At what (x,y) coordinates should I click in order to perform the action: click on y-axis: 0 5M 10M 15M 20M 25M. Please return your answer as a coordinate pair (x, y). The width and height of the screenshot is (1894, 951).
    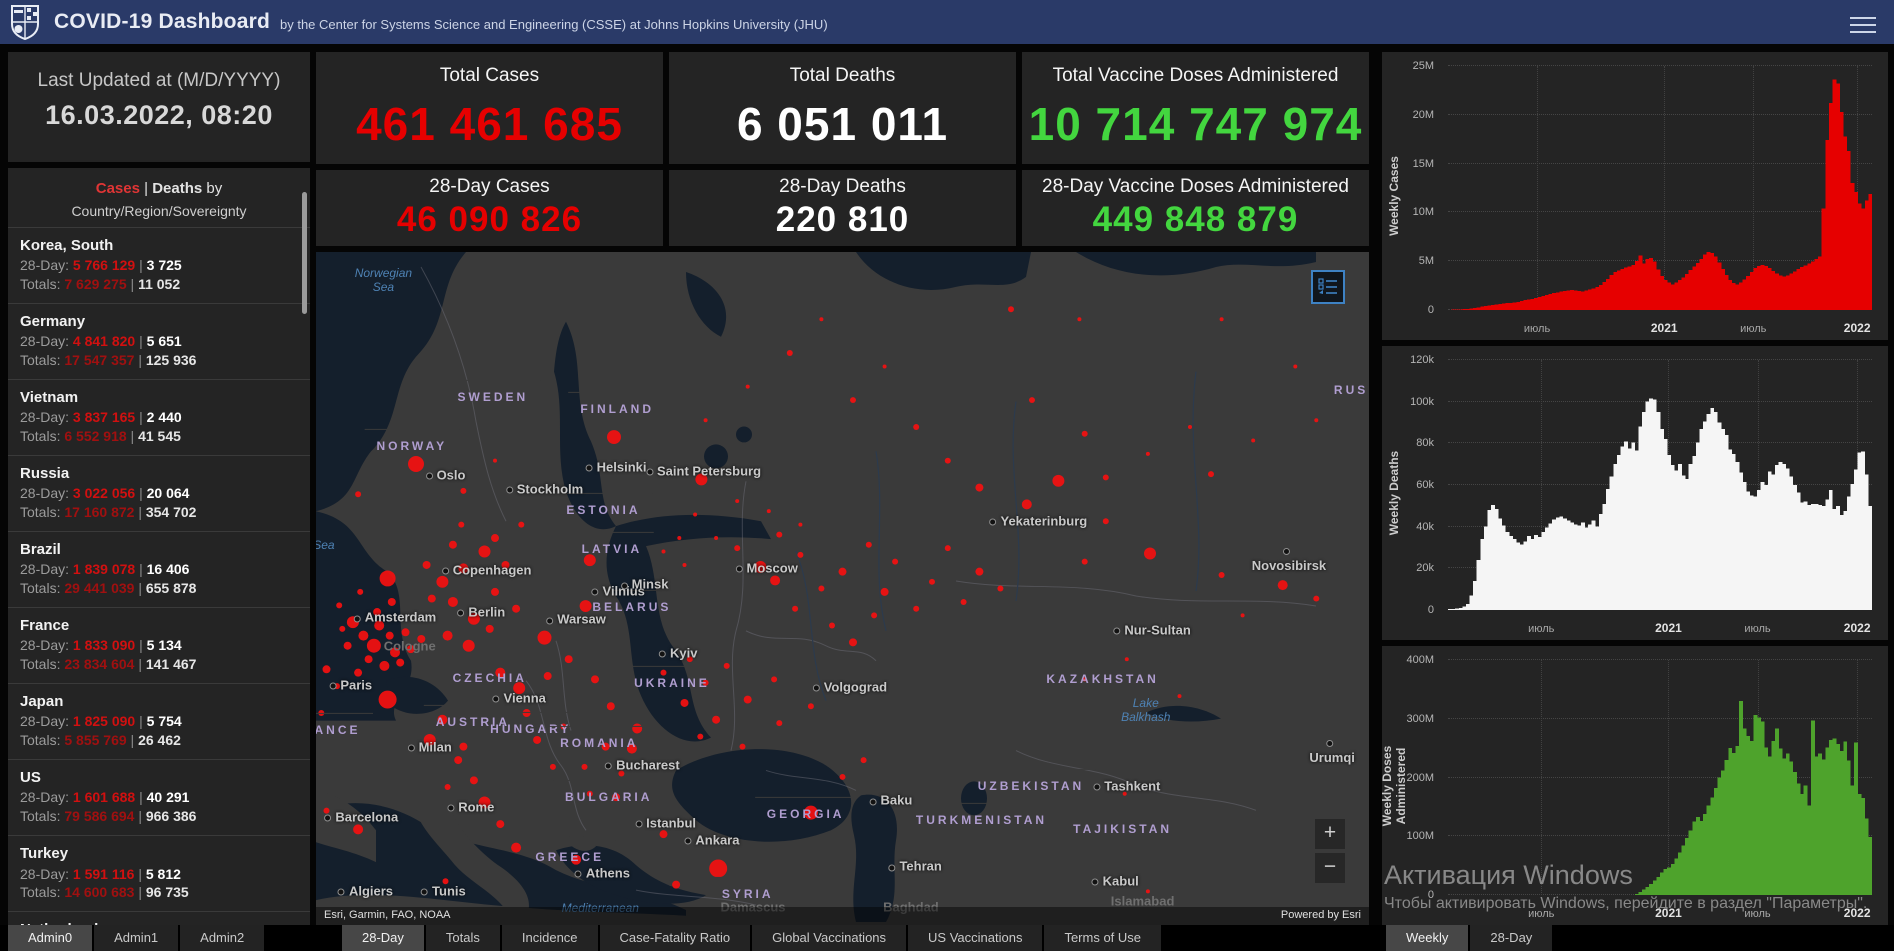
    Looking at the image, I should click on (1412, 188).